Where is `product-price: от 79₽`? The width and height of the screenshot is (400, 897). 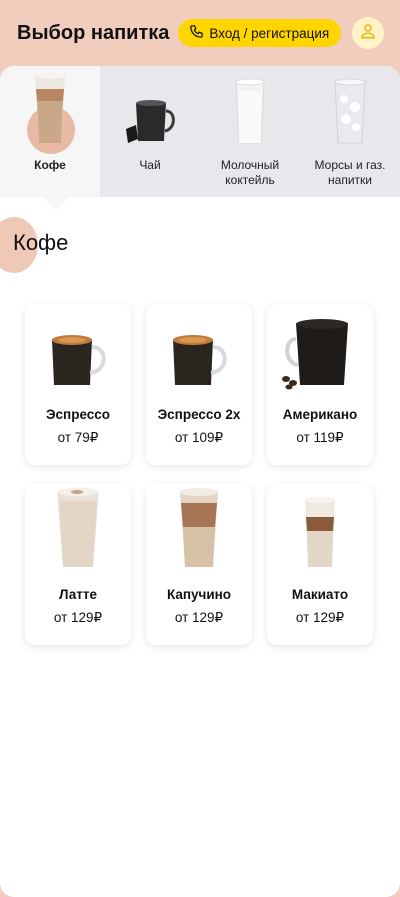
product-price: от 79₽ is located at coordinates (78, 437).